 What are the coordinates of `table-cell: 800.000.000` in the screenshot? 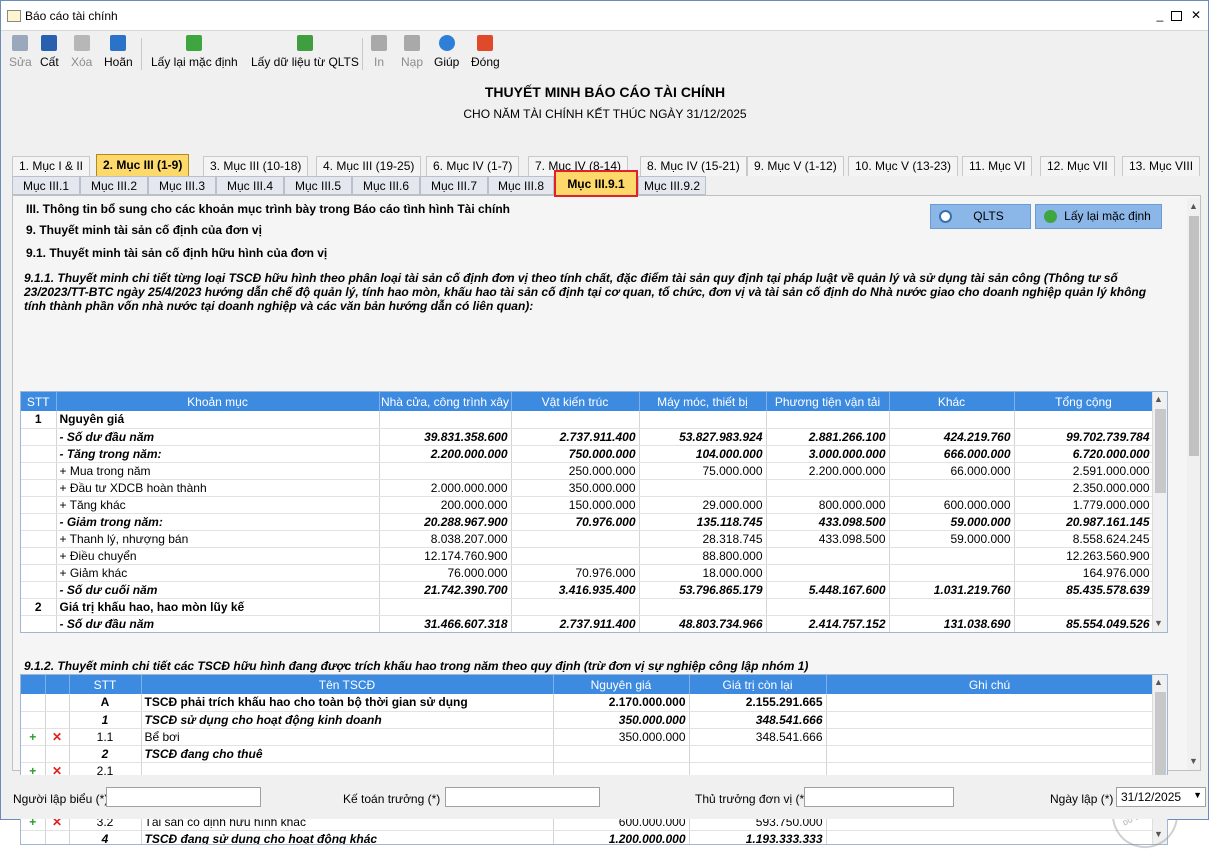 It's located at (828, 505).